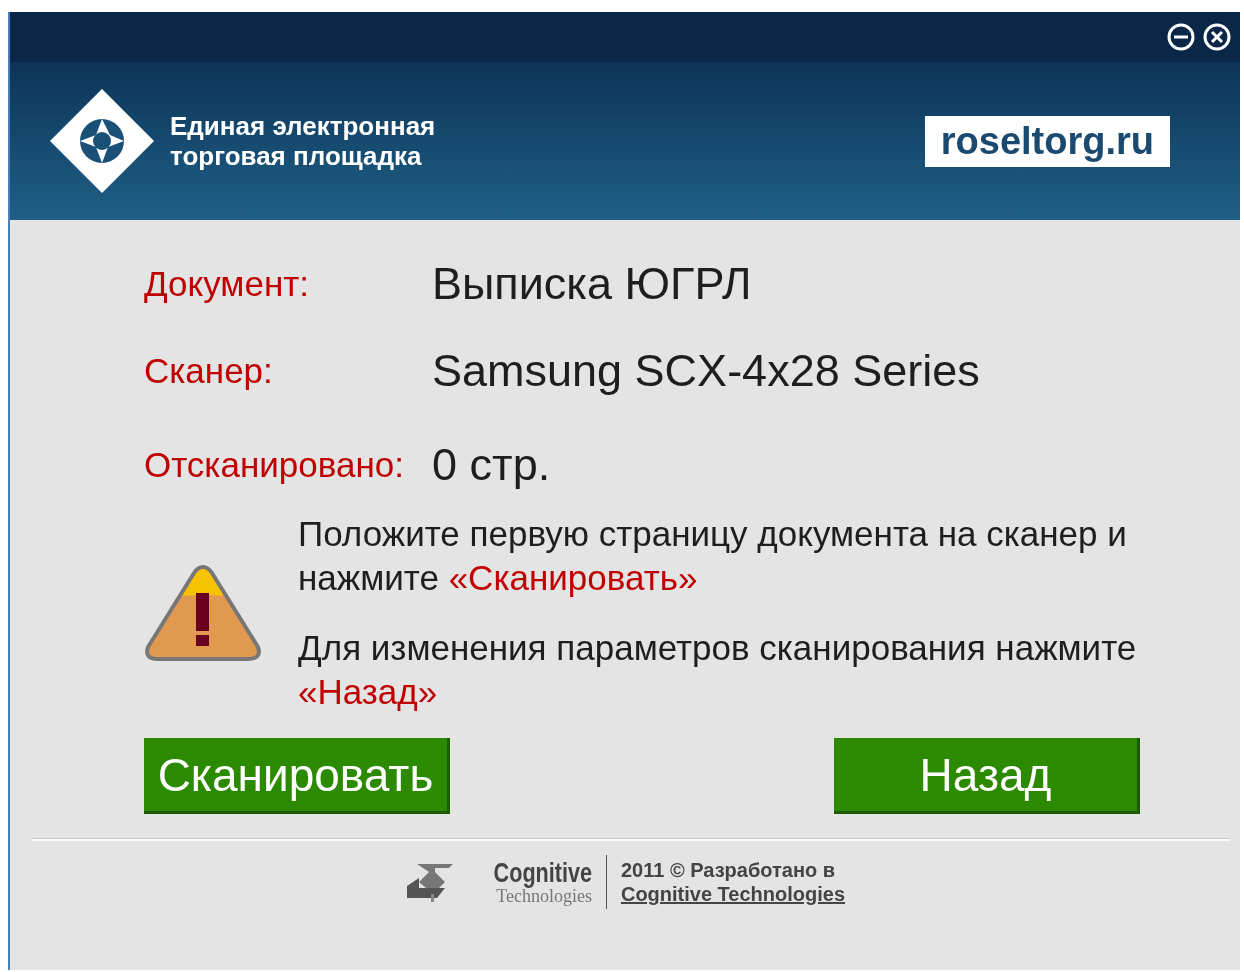 Image resolution: width=1244 pixels, height=972 pixels. Describe the element at coordinates (1217, 37) in the screenshot. I see `close-icon` at that location.